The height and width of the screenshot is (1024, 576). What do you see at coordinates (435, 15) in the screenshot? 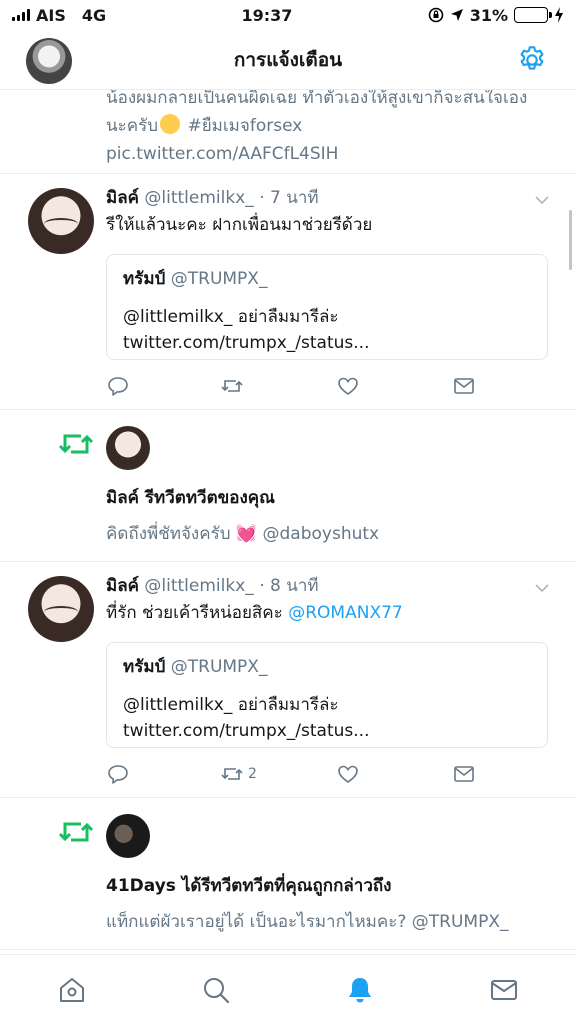
I see `rotation-lock-icon` at bounding box center [435, 15].